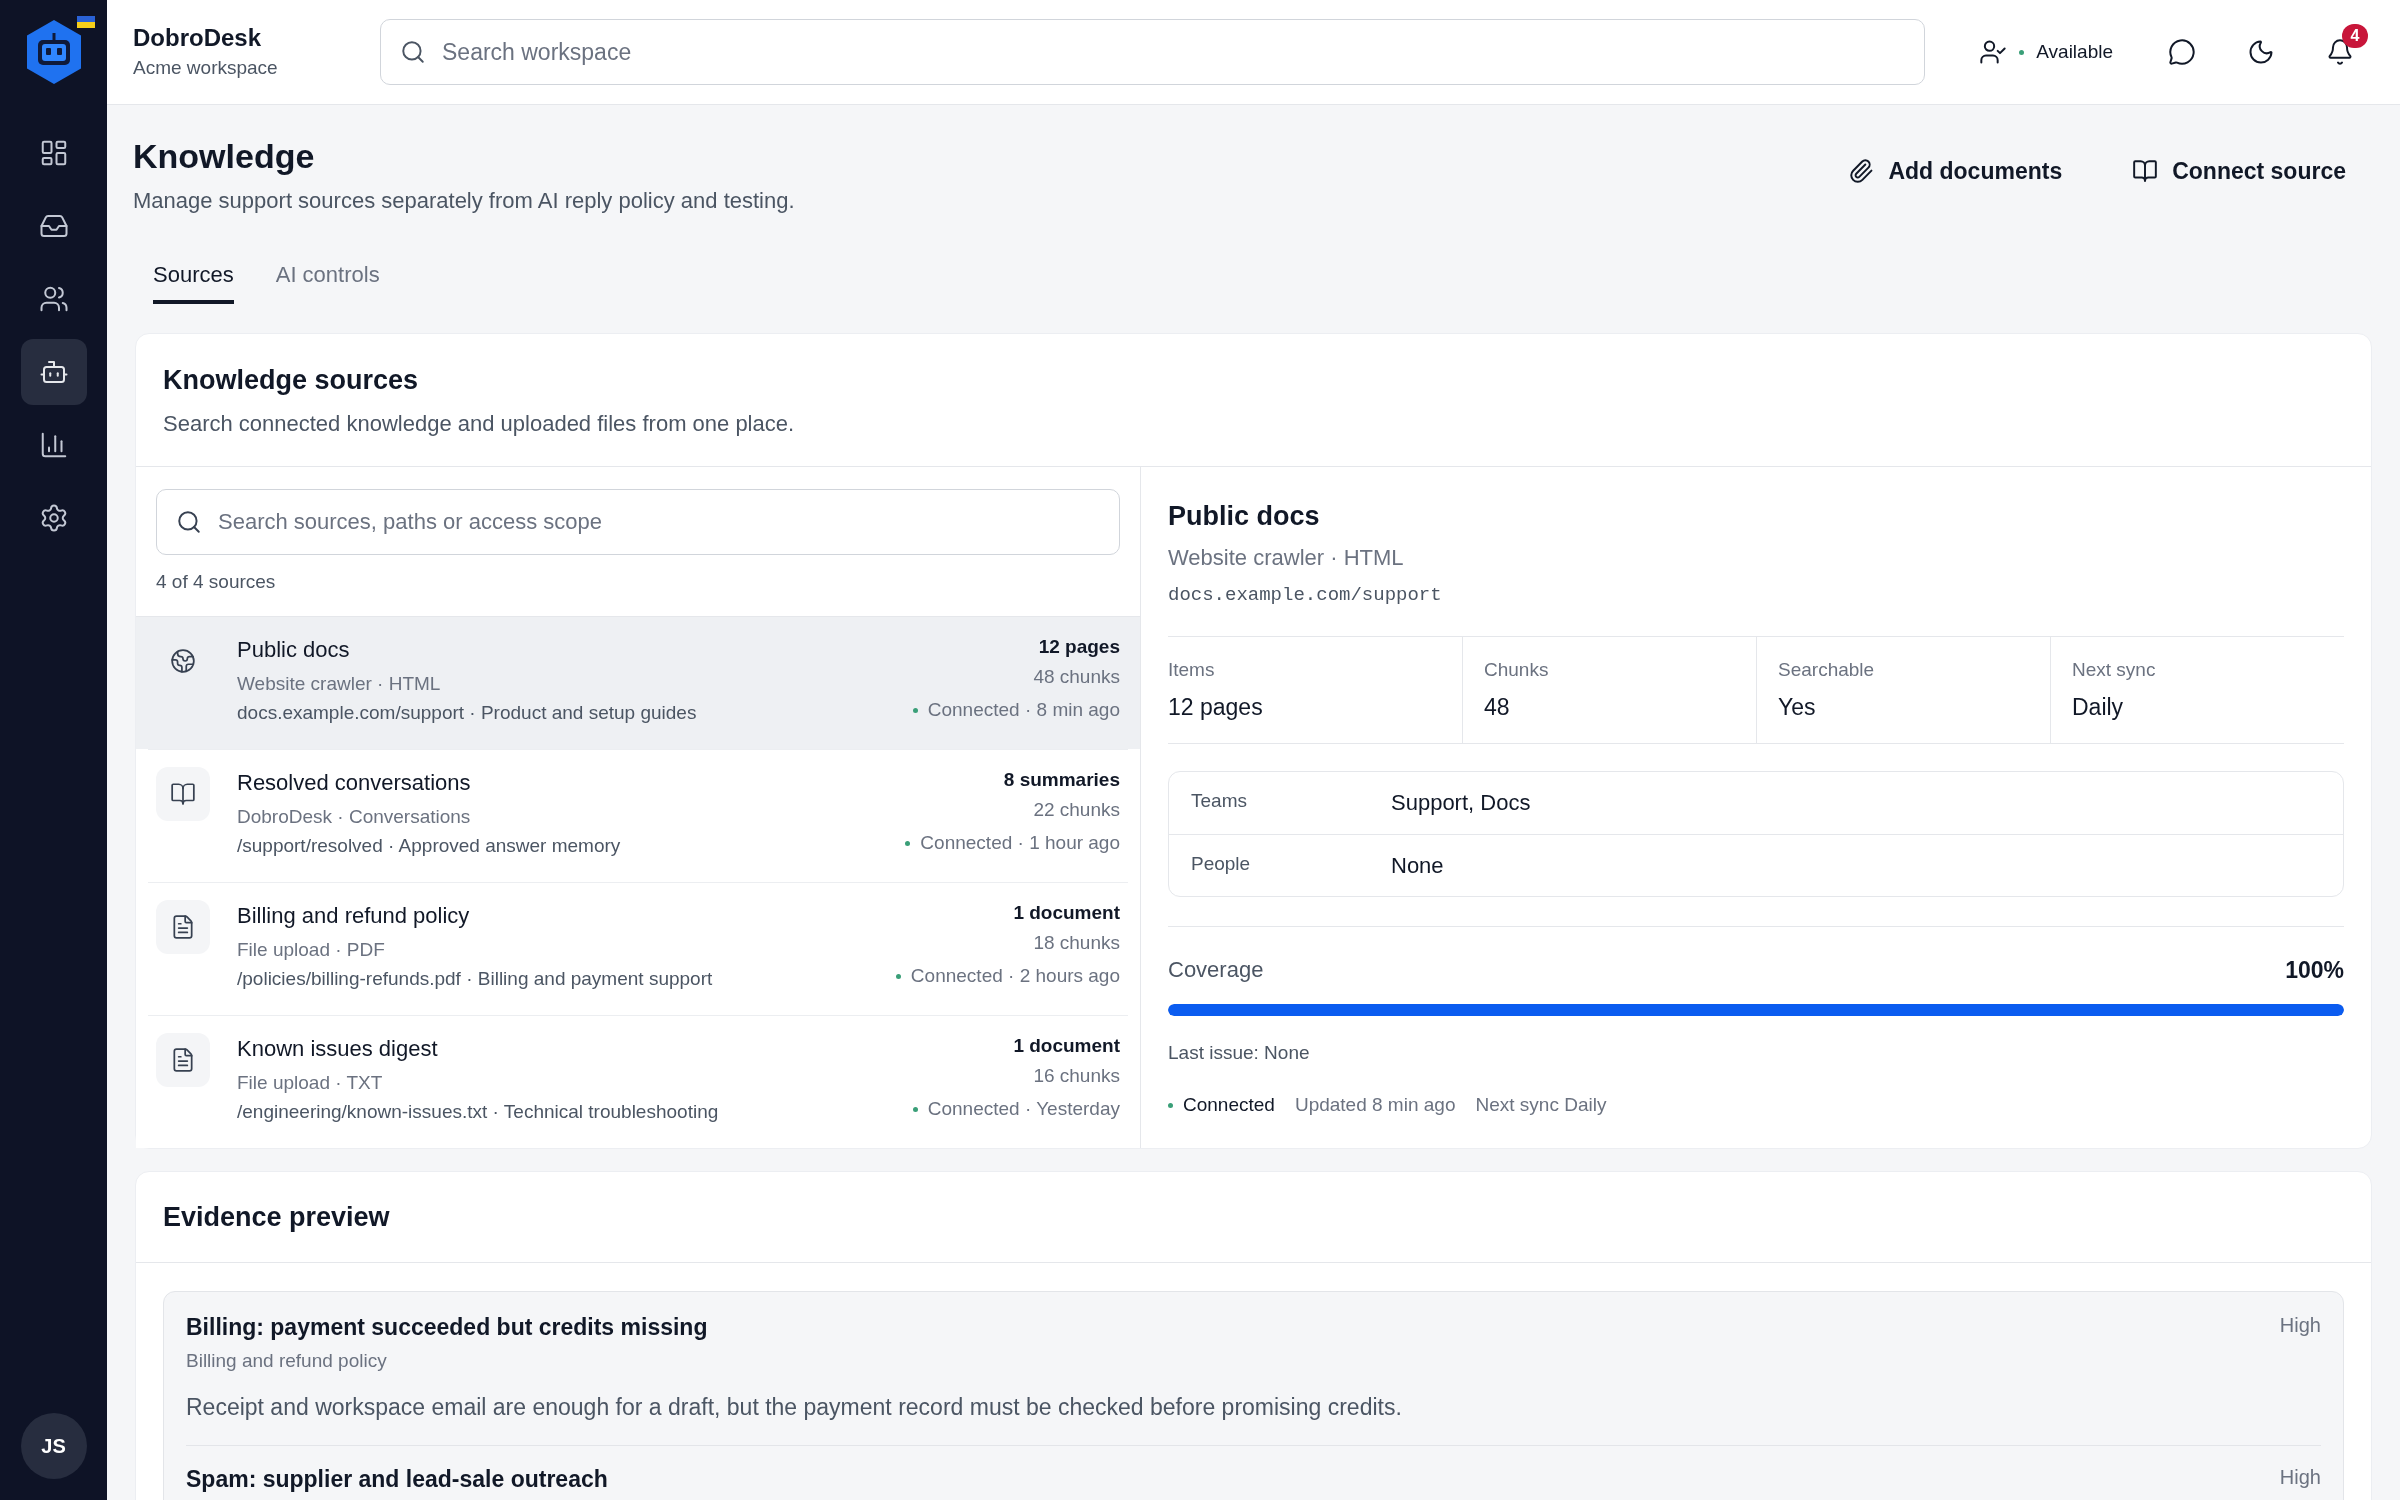 This screenshot has height=1500, width=2400. I want to click on chunk-count: 16 chunks, so click(1076, 1076).